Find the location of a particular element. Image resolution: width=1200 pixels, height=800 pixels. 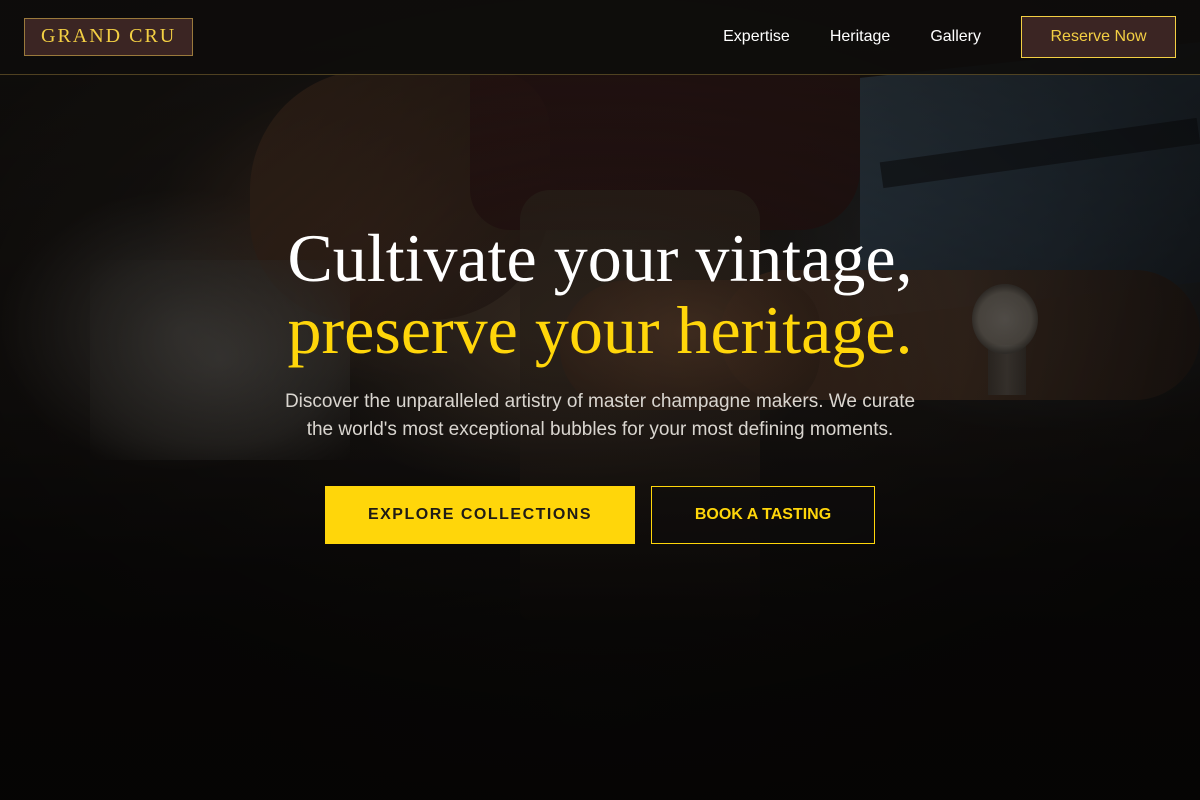

main-nav: Expertise Heritage Gallery Reserve Now is located at coordinates (949, 37).